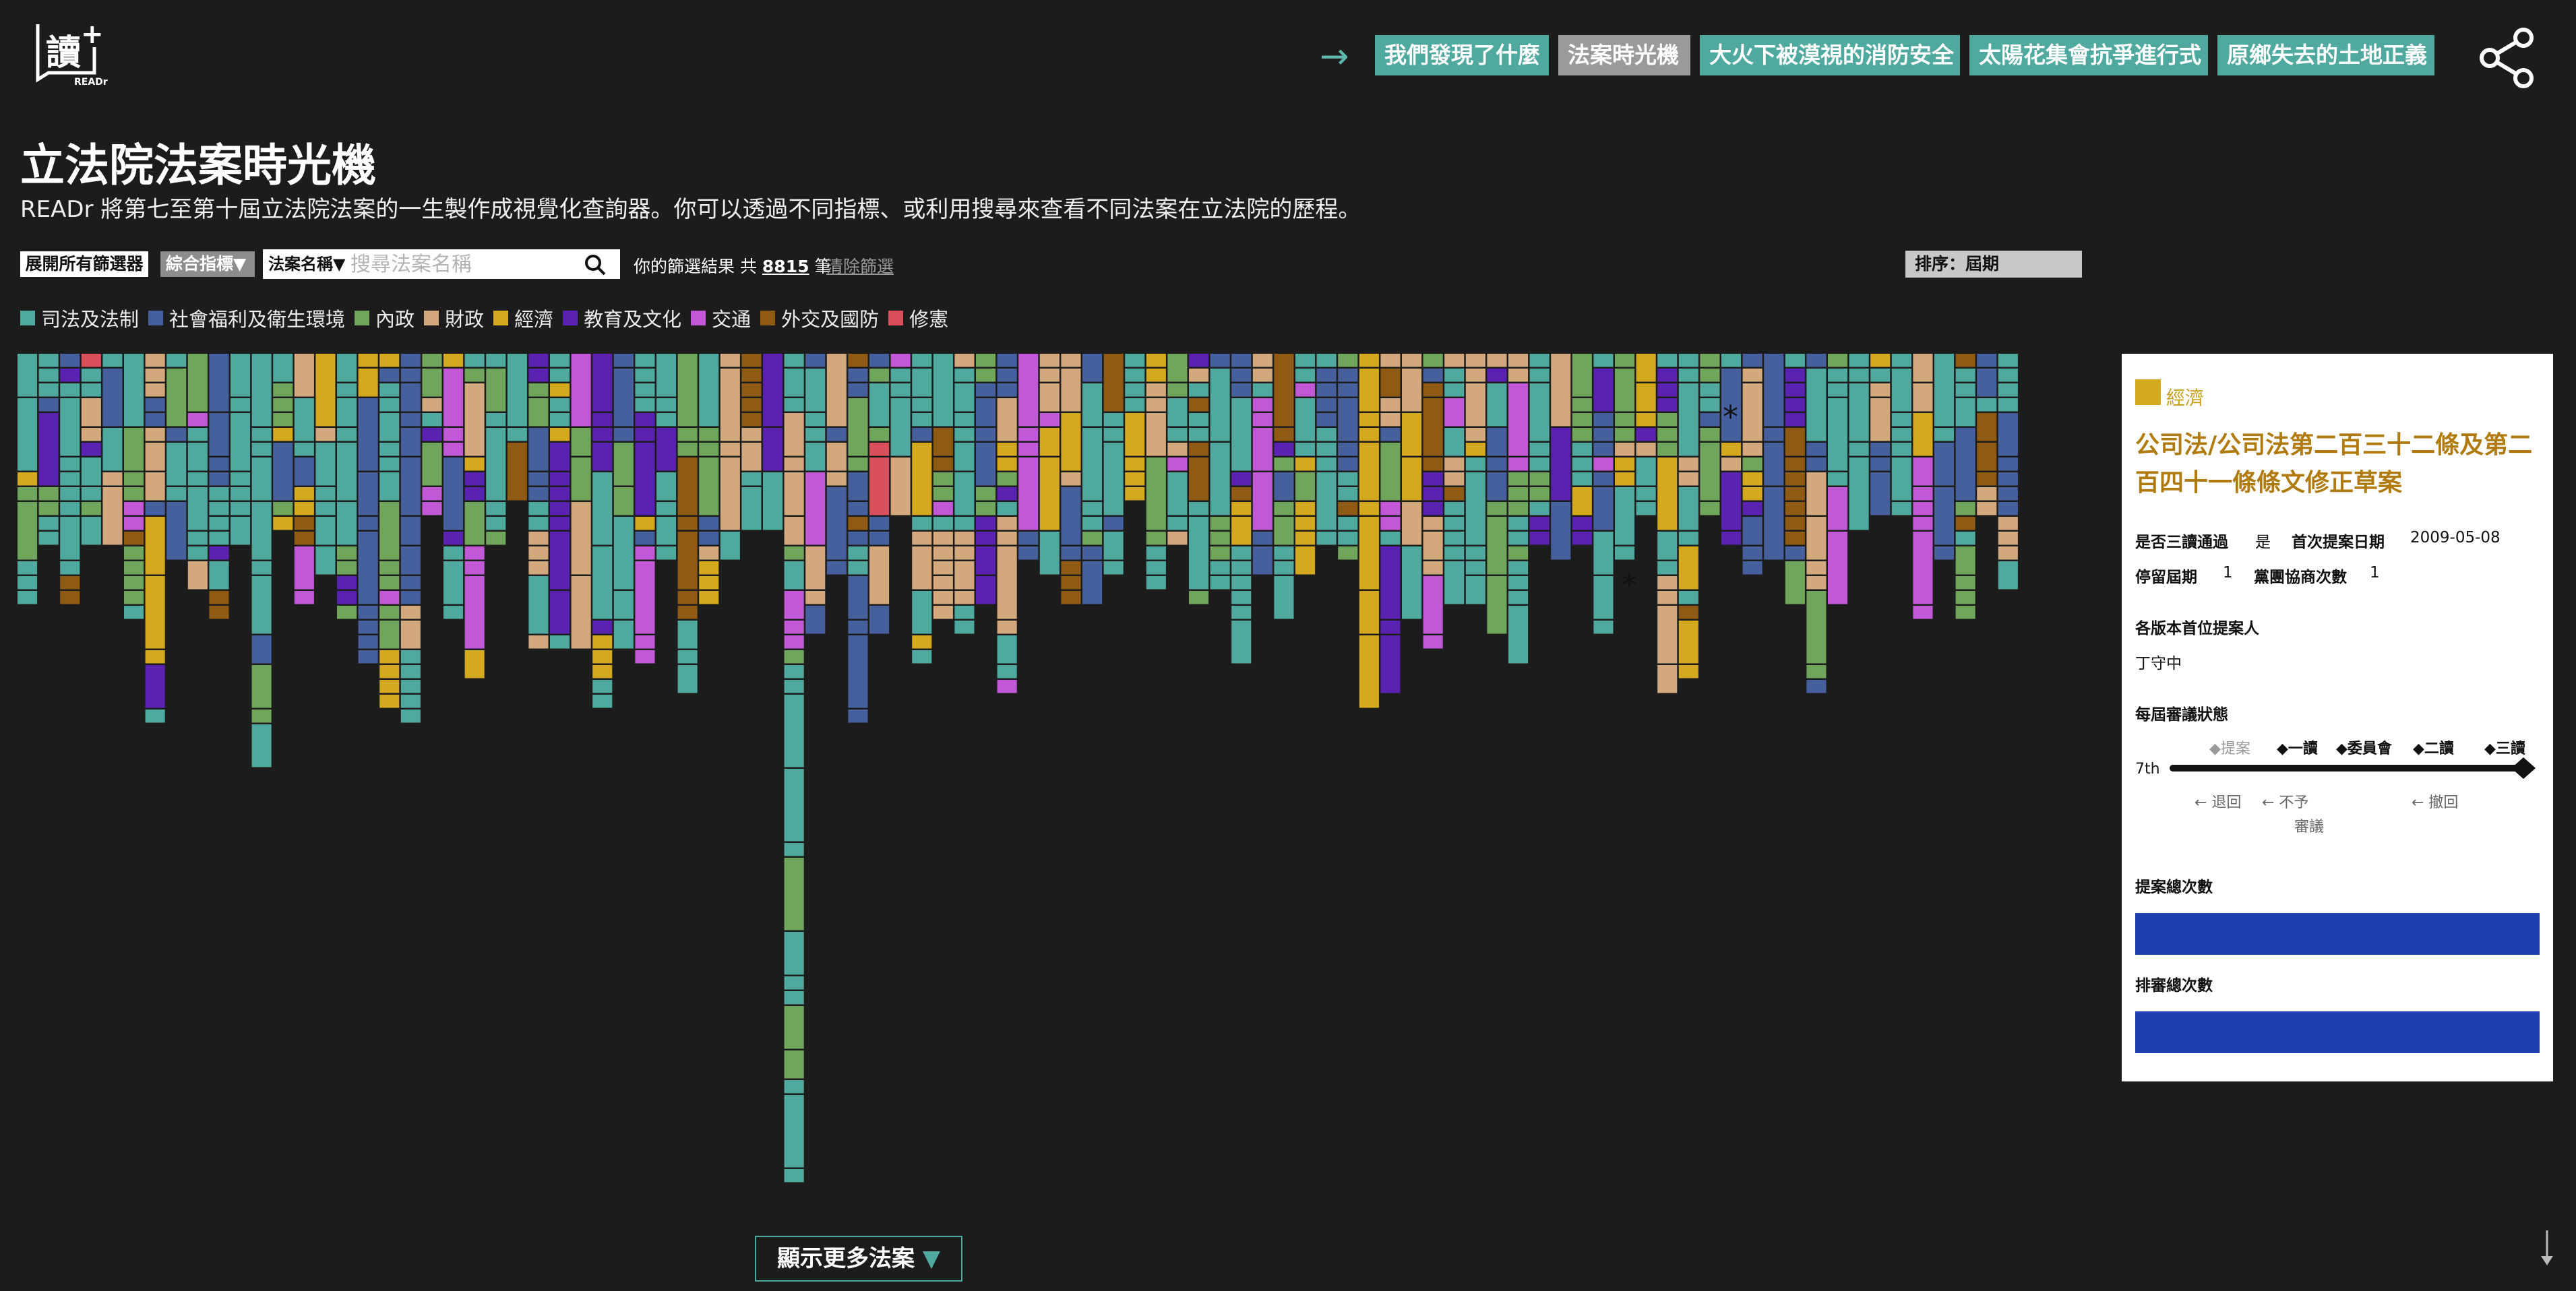 The width and height of the screenshot is (2576, 1291). Describe the element at coordinates (721, 318) in the screenshot. I see `legend-item: 交通` at that location.